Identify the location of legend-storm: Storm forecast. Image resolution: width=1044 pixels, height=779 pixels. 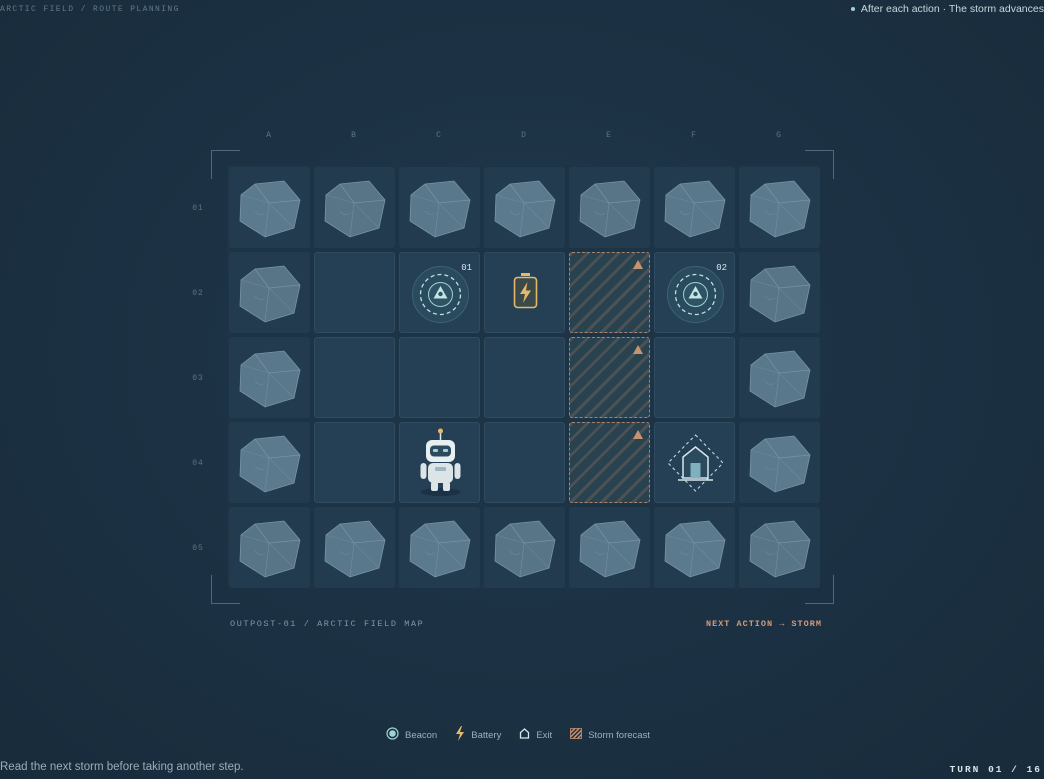
(610, 735).